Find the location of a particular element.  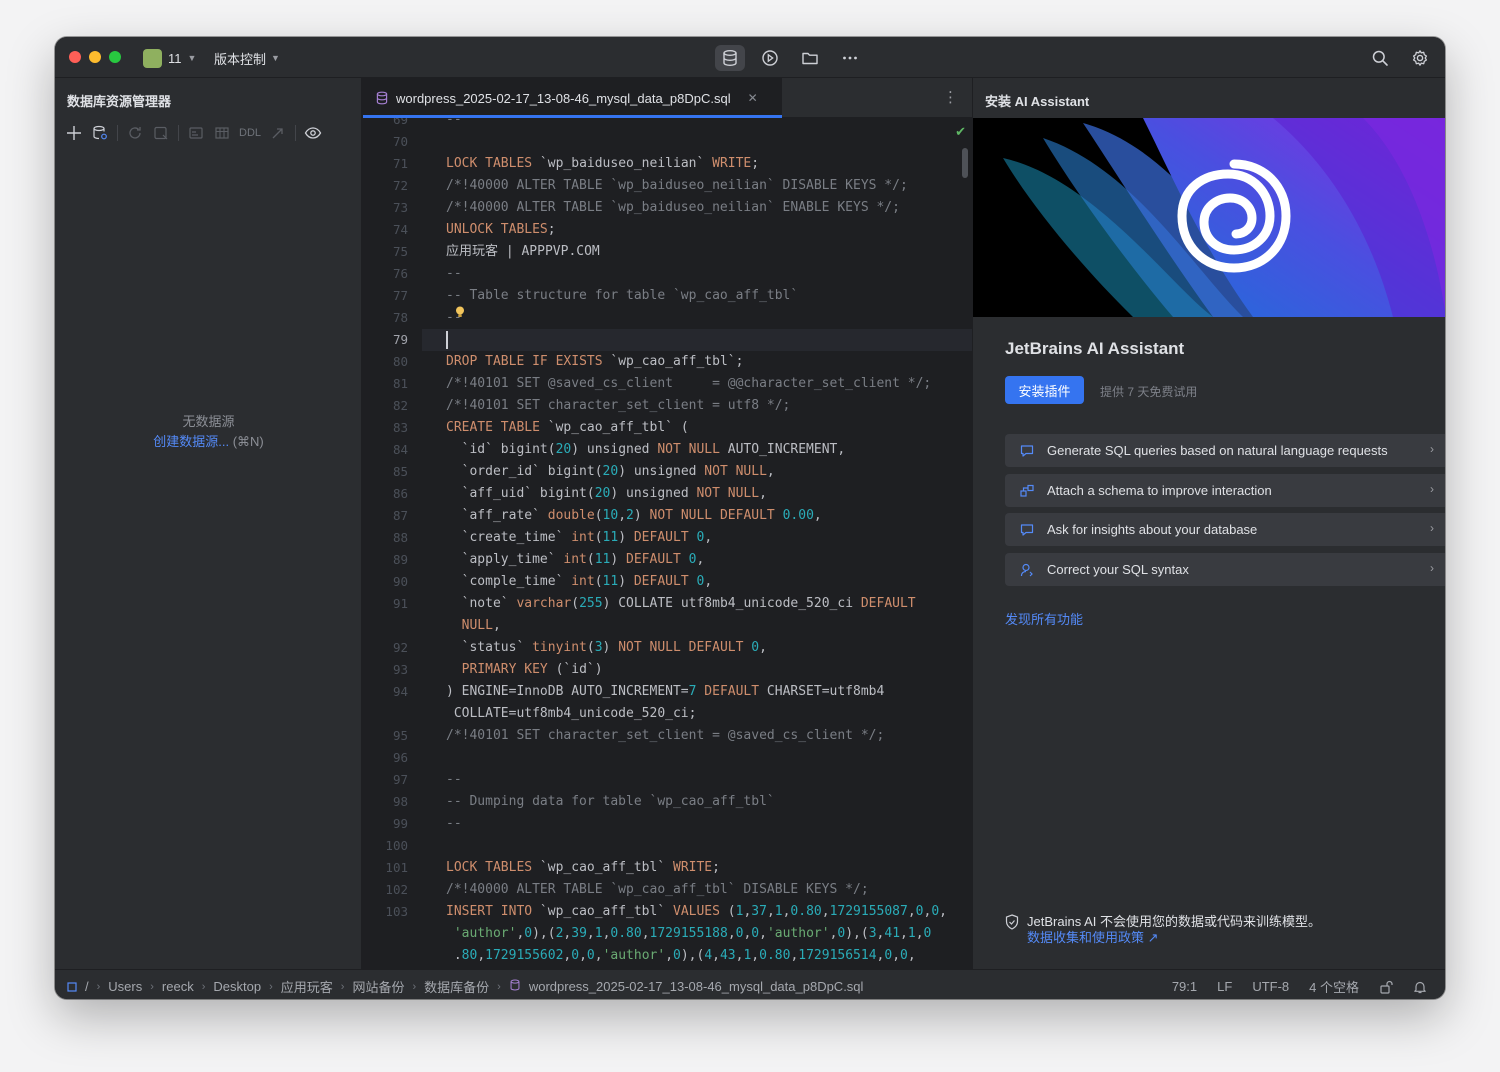

breadcrumb-item: Desktop is located at coordinates (237, 986).